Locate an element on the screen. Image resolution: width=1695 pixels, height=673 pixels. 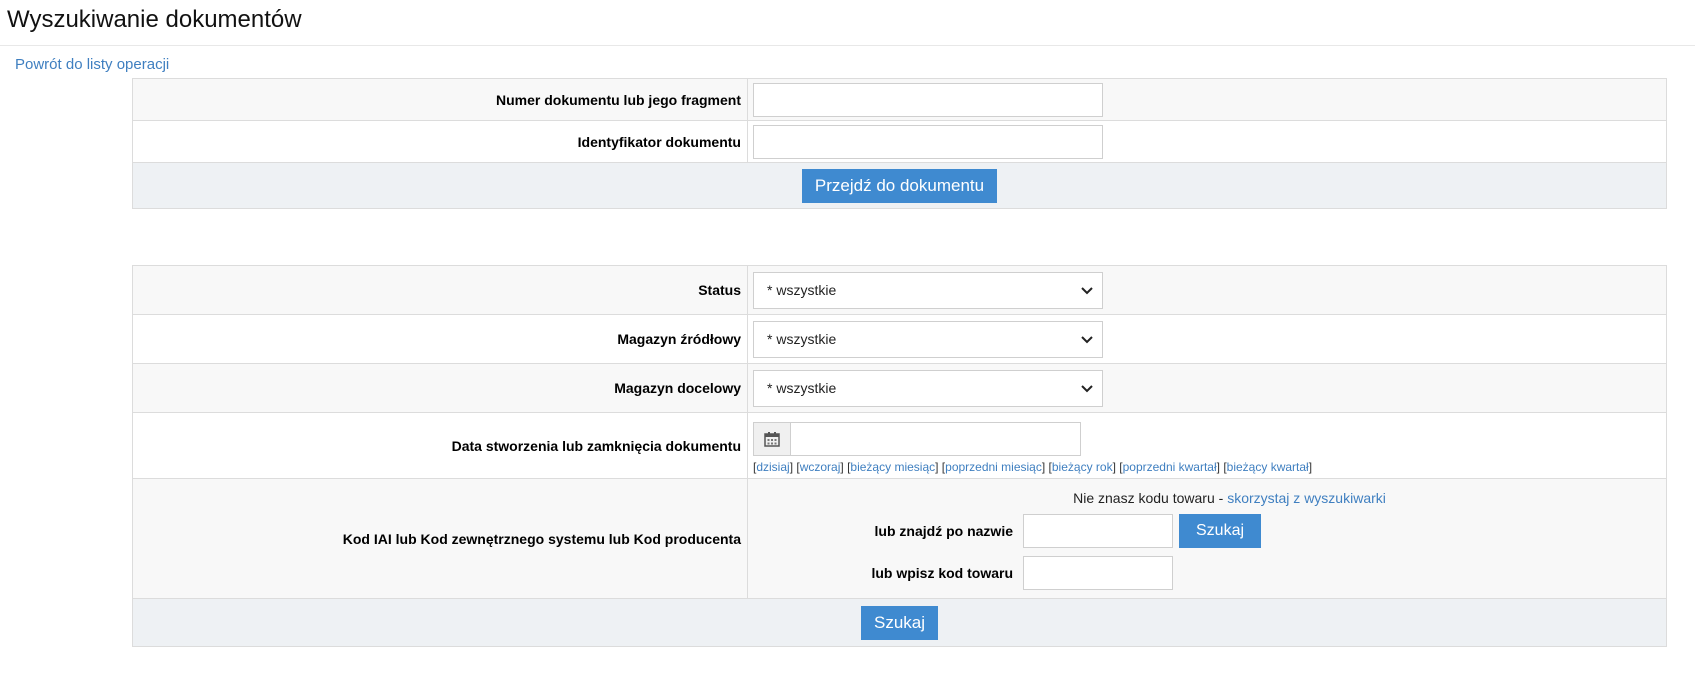
document-id-row: Identyfikator dokumentu is located at coordinates (899, 141).